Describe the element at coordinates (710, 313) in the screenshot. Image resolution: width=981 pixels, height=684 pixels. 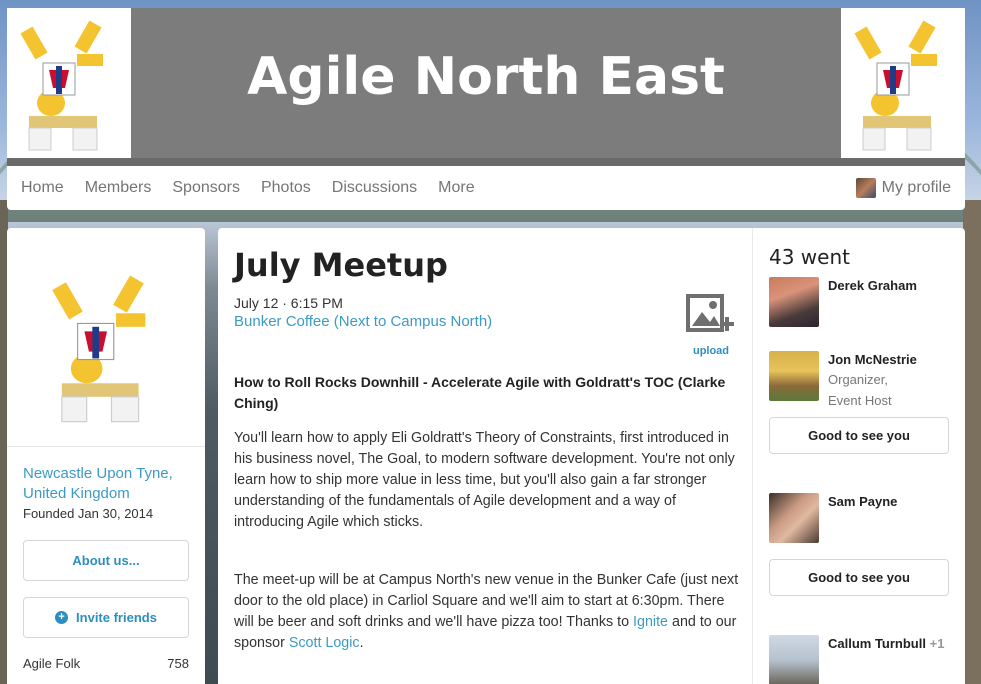
I see `add-photo-icon` at that location.